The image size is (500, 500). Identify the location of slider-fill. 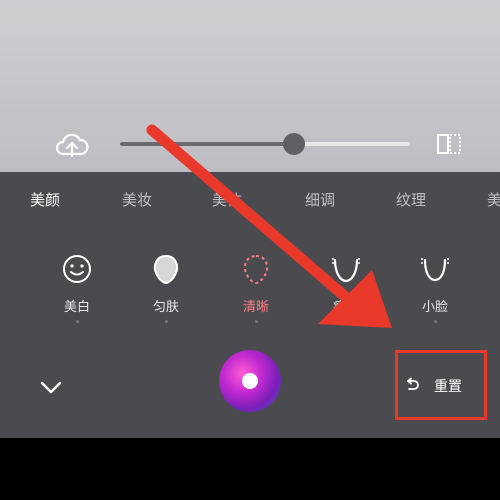
(207, 144).